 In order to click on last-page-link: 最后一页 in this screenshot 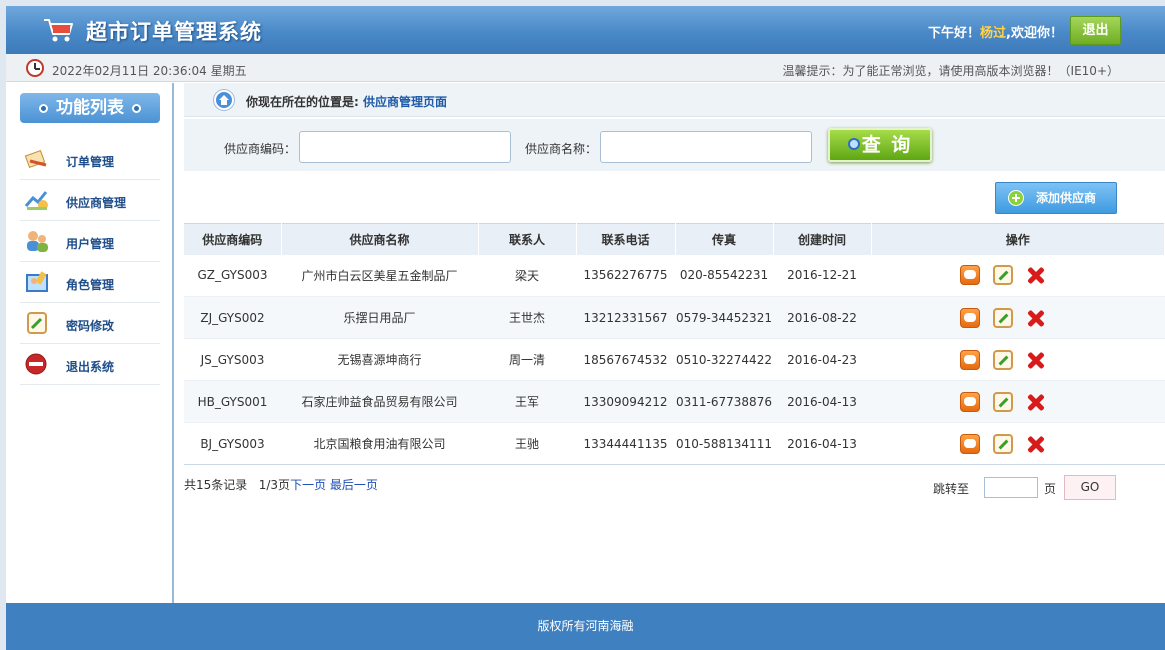, I will do `click(354, 485)`.